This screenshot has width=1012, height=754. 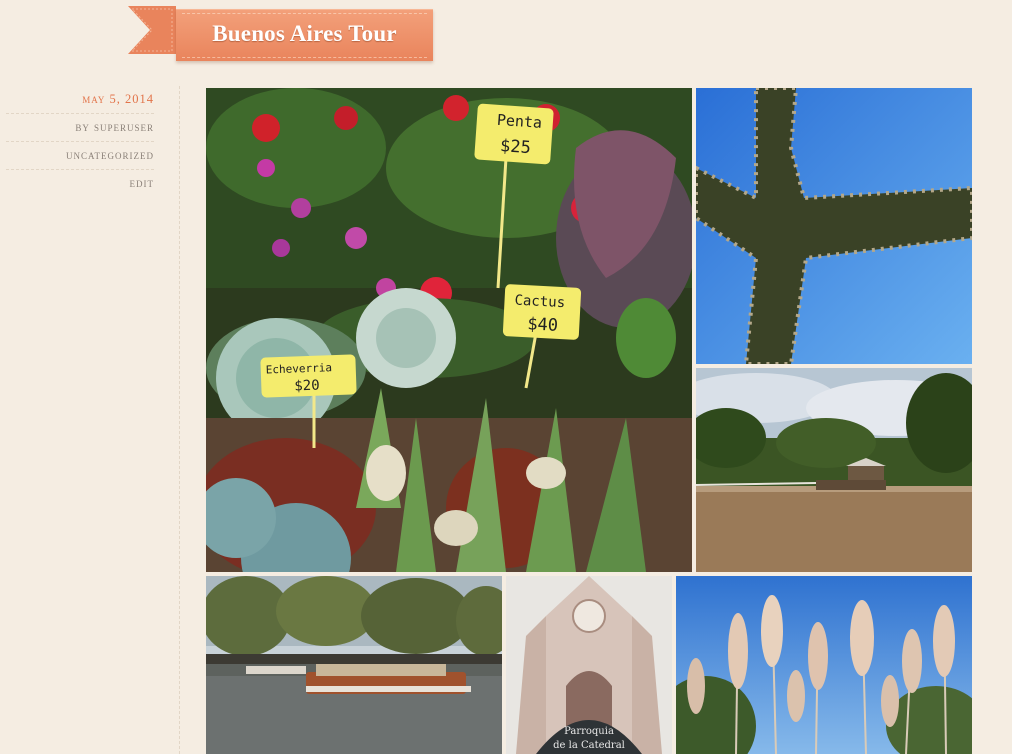 What do you see at coordinates (589, 731) in the screenshot?
I see `church-sign-line1: Parroquia` at bounding box center [589, 731].